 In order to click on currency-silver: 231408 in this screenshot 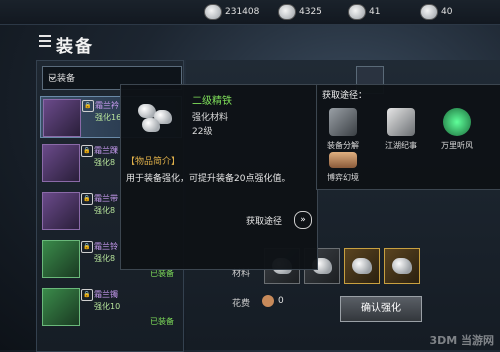, I will do `click(231, 12)`.